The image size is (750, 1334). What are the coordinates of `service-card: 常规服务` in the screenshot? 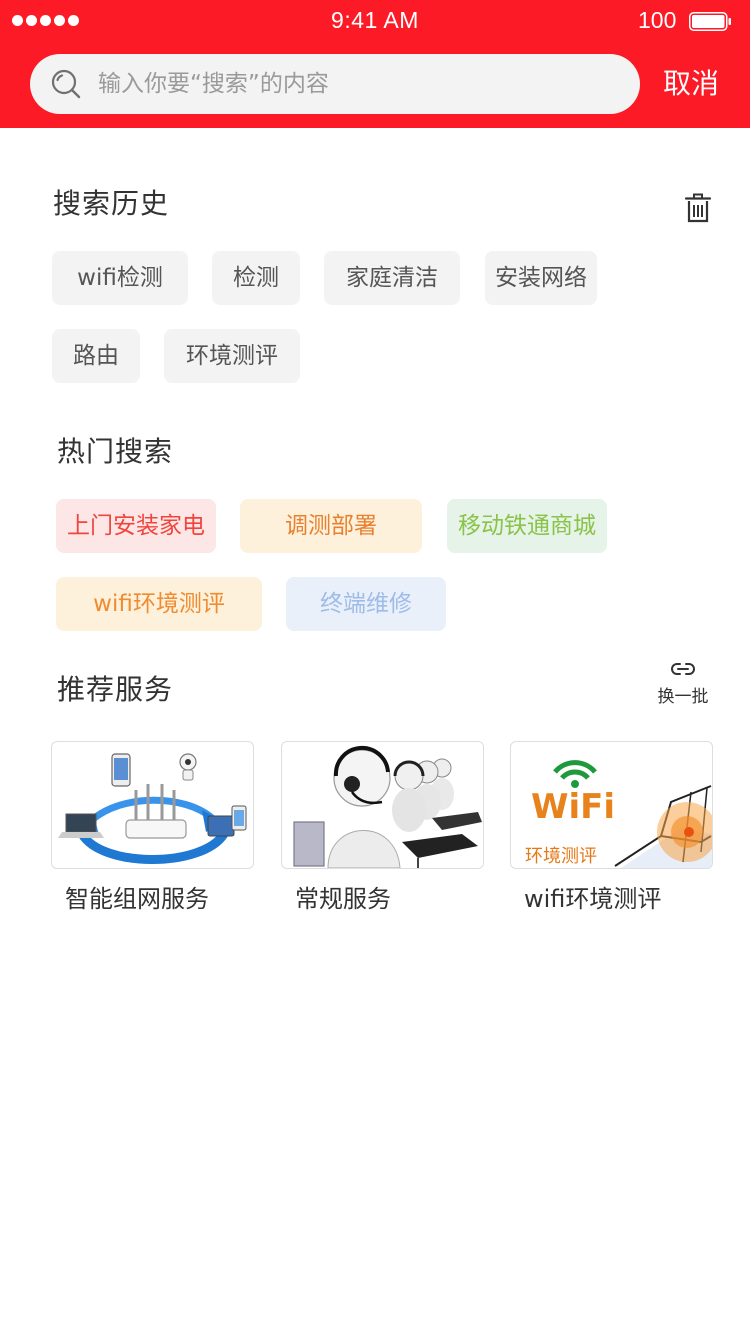 It's located at (382, 827).